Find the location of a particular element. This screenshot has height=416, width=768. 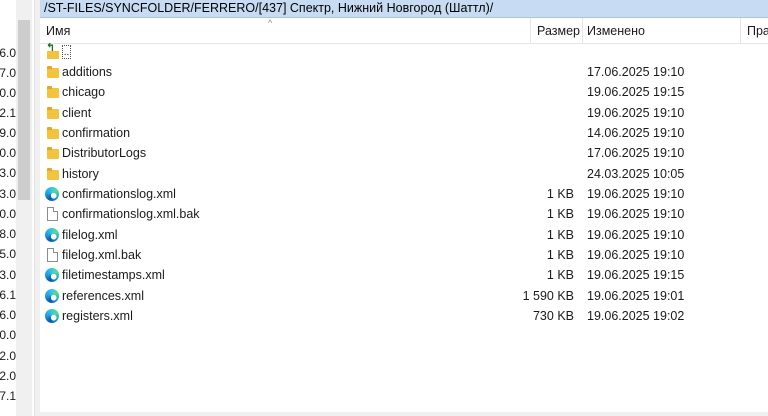

file-name: confirmationslog.xml.bak is located at coordinates (131, 214).